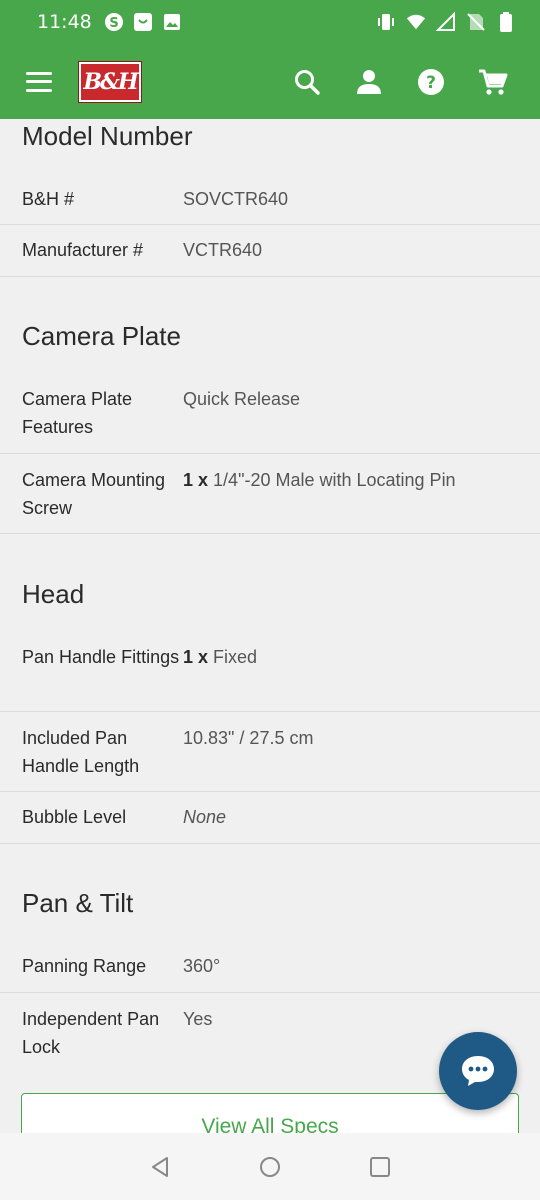 The width and height of the screenshot is (540, 1200). What do you see at coordinates (53, 594) in the screenshot?
I see `section-title-head: Head` at bounding box center [53, 594].